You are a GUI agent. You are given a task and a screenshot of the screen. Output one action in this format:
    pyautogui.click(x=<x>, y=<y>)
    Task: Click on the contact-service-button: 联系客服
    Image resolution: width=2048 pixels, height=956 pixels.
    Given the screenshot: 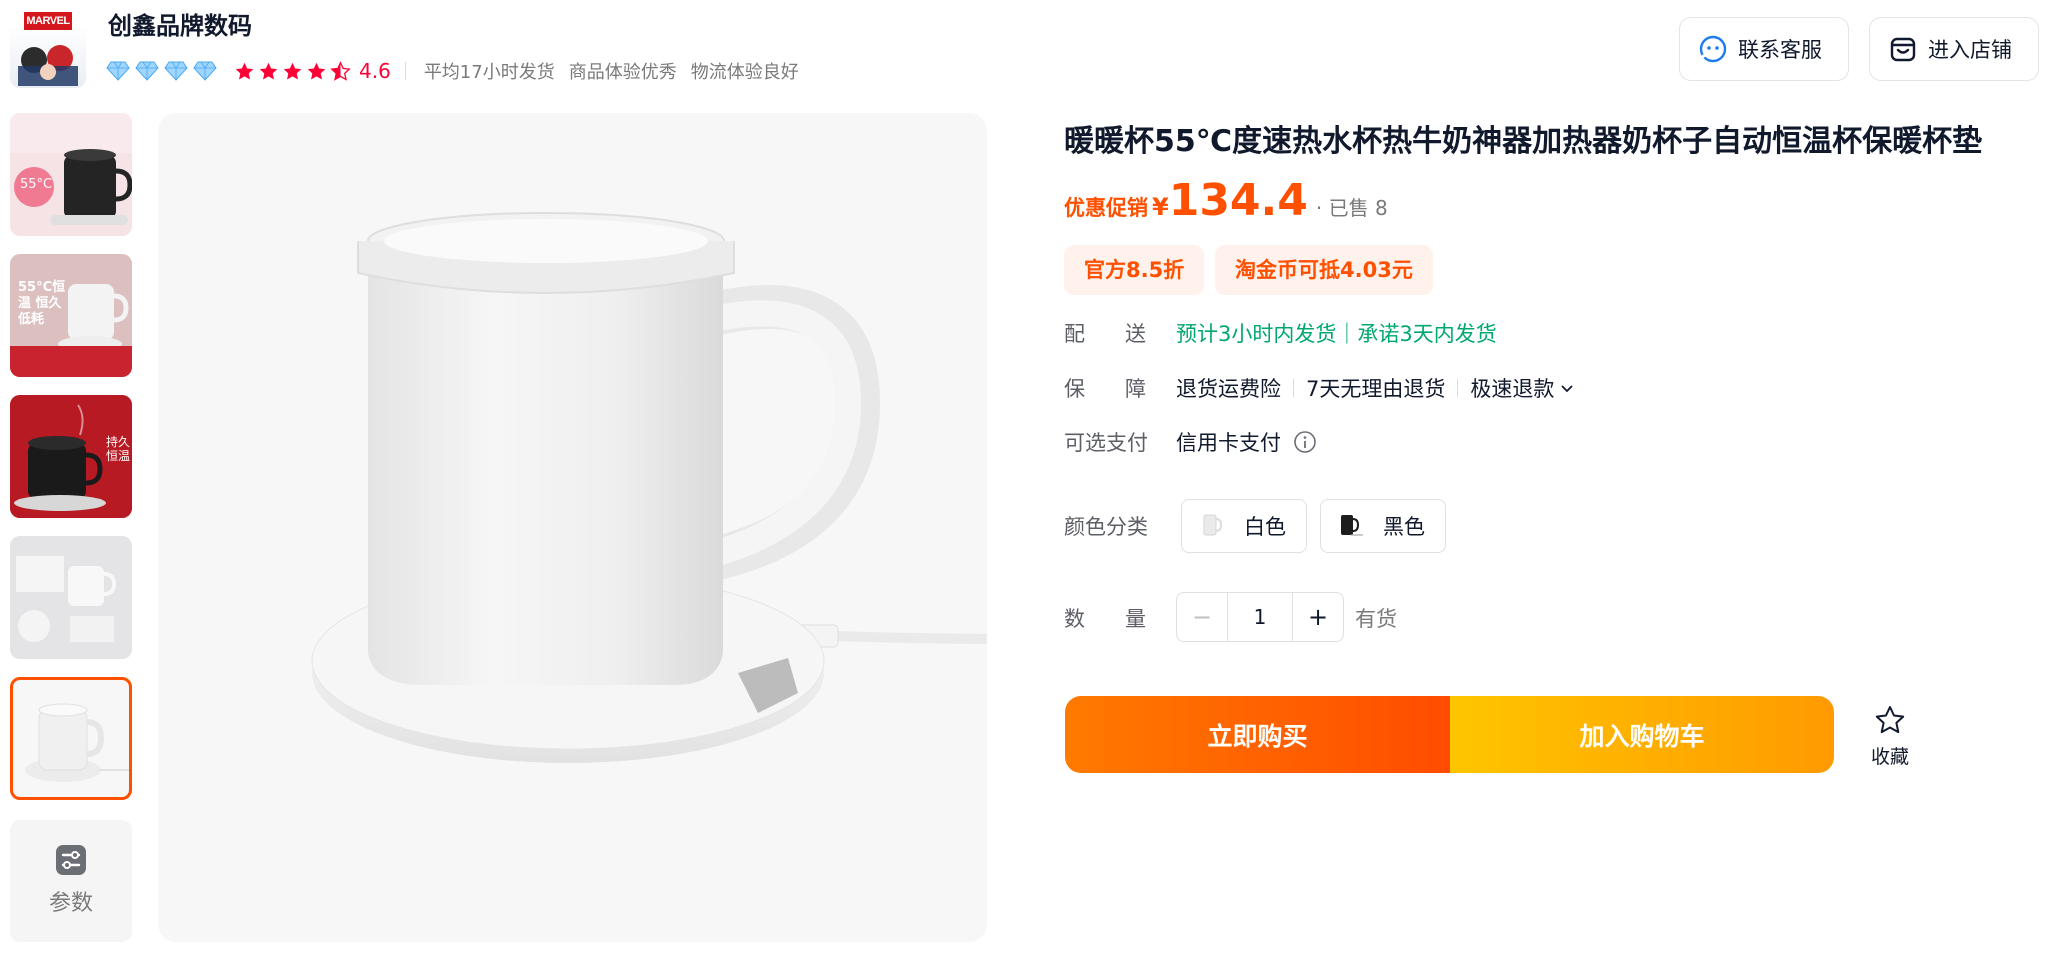 What is the action you would take?
    pyautogui.click(x=1764, y=49)
    